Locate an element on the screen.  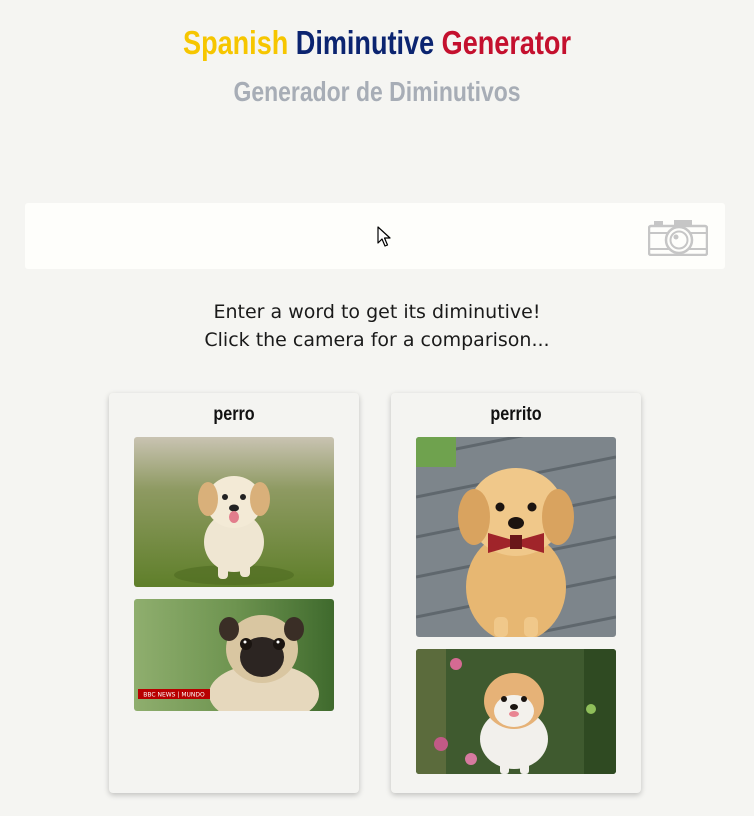
app-title: Spanish Diminutive Generator is located at coordinates (377, 43).